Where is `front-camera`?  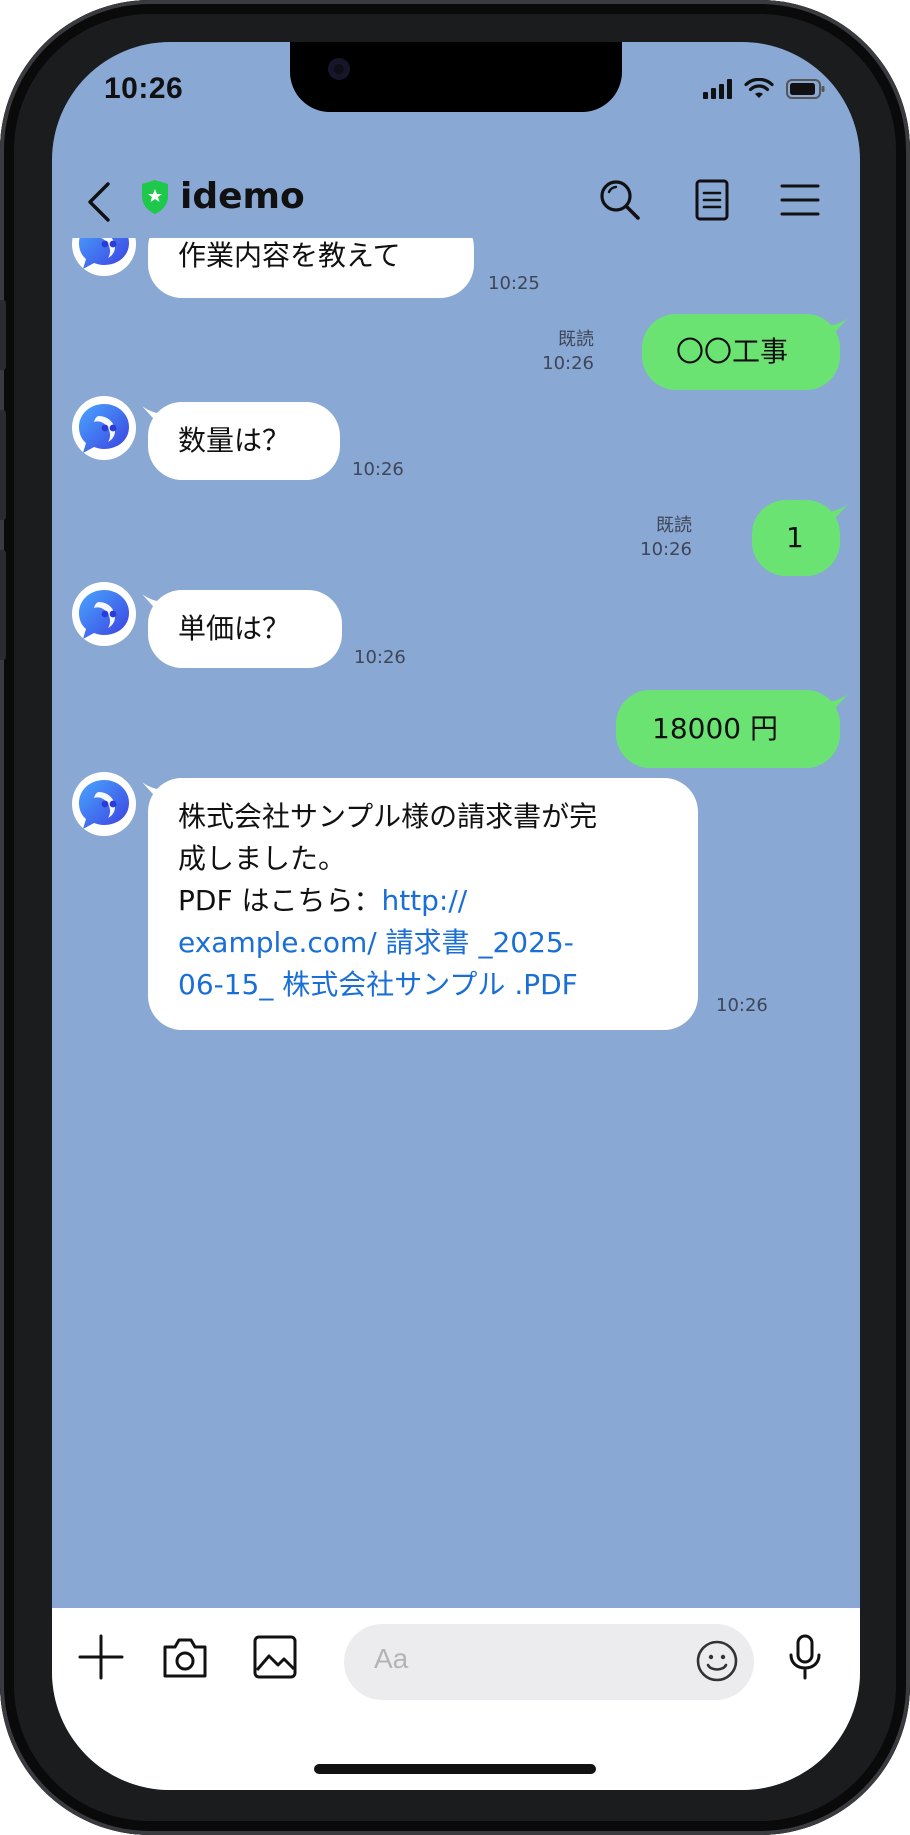
front-camera is located at coordinates (339, 69).